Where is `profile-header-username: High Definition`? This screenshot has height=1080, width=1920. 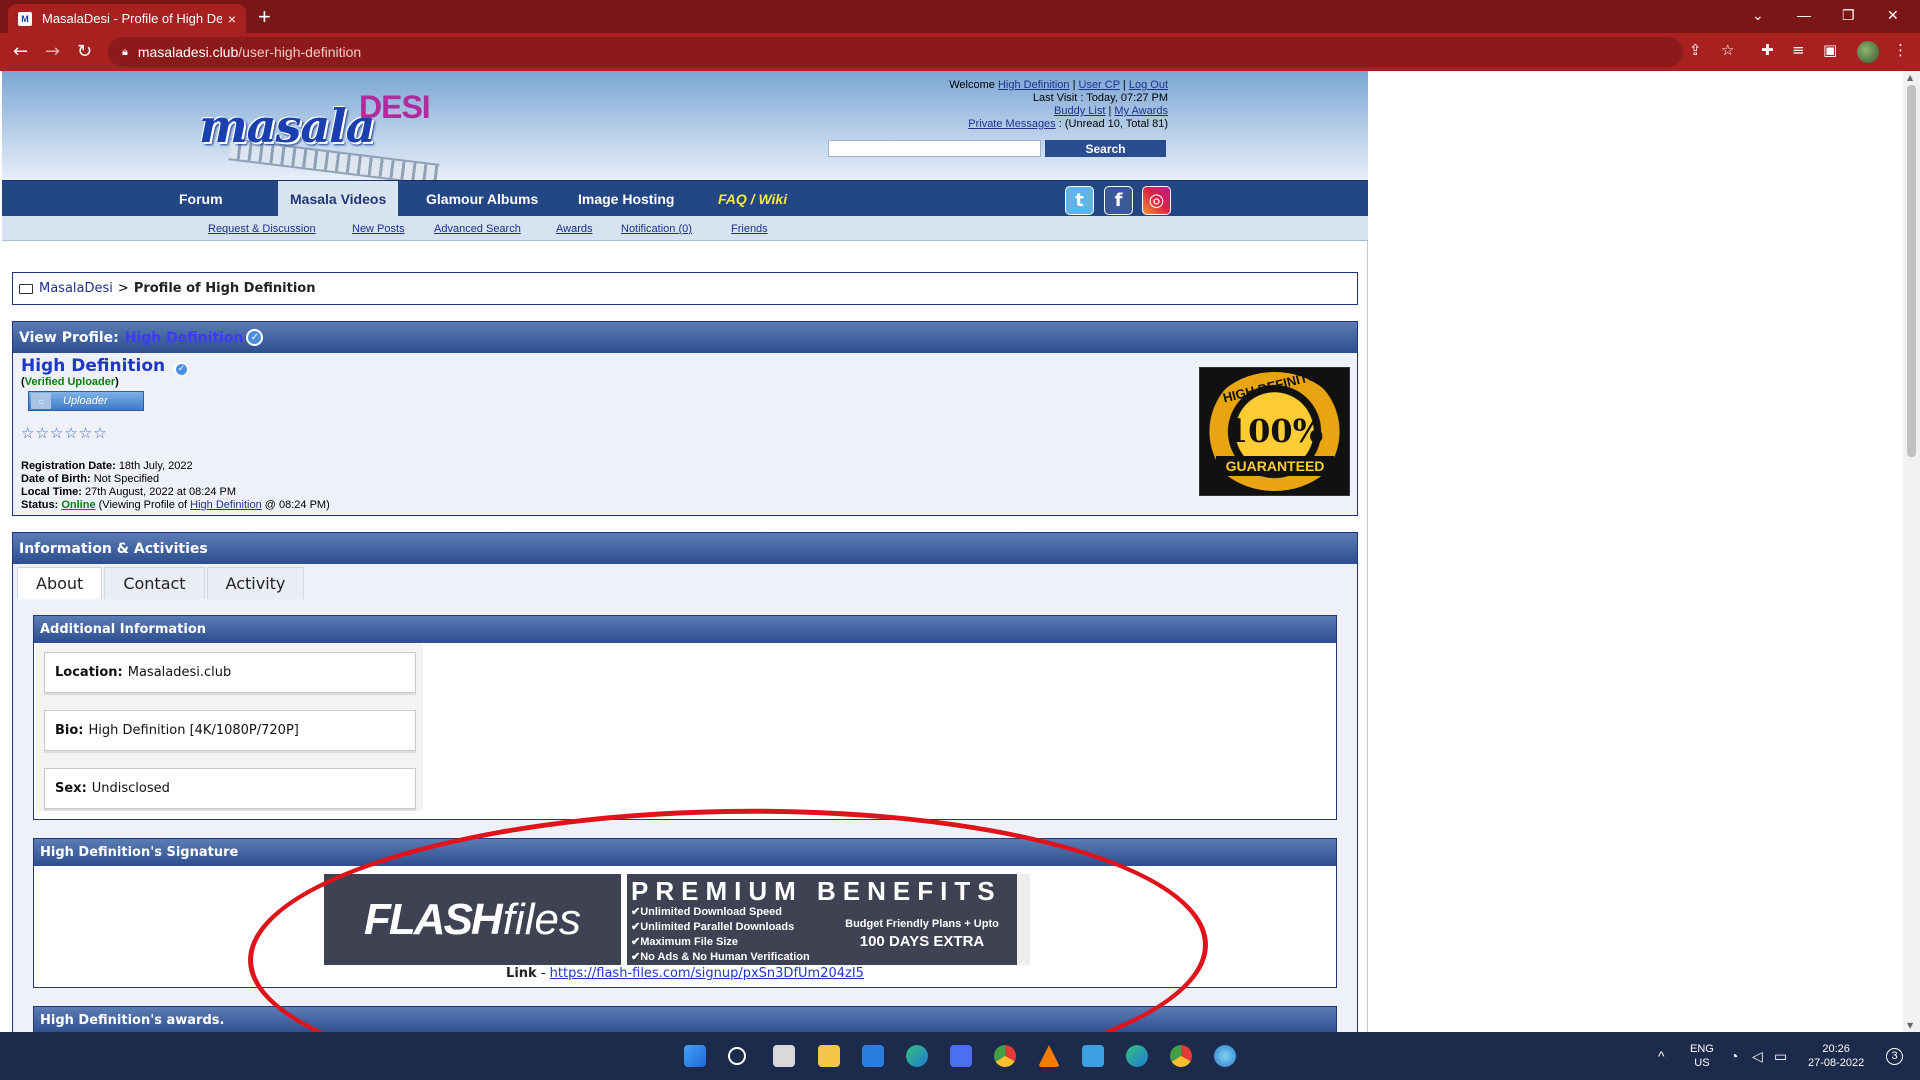
profile-header-username: High Definition is located at coordinates (184, 338).